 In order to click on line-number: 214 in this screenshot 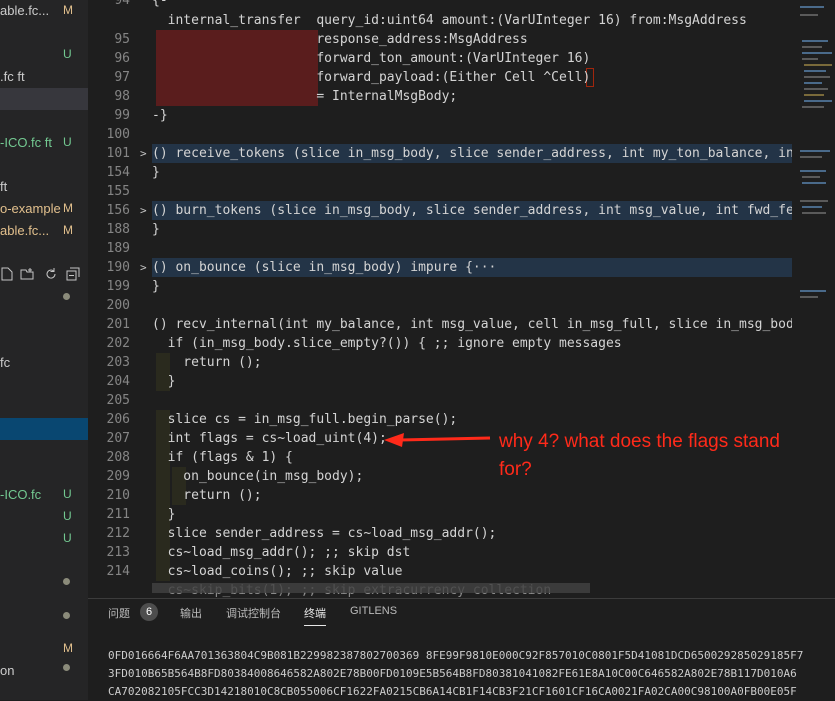, I will do `click(118, 571)`.